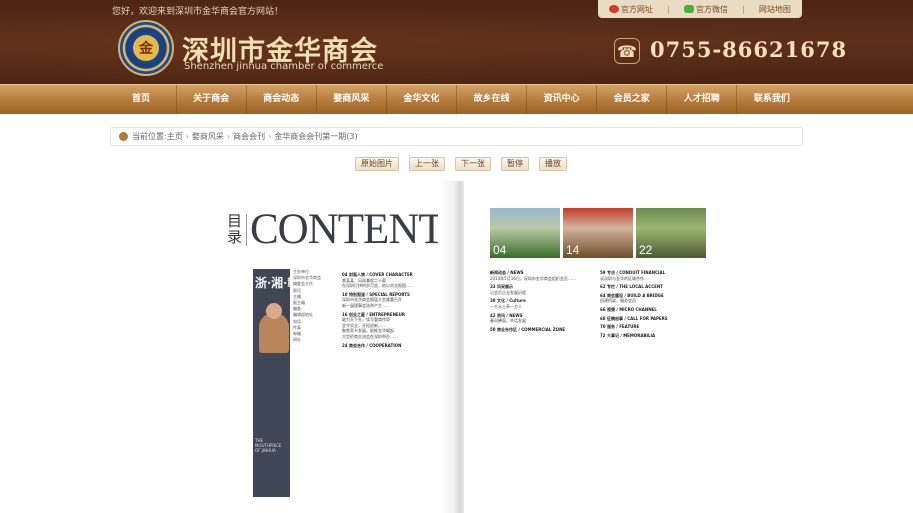 This screenshot has width=913, height=513. Describe the element at coordinates (456, 136) in the screenshot. I see `breadcrumb: 当前位置: 主页 › 婺商风采 › 商会会刊 › 金华商会会刊第一期(3)` at that location.